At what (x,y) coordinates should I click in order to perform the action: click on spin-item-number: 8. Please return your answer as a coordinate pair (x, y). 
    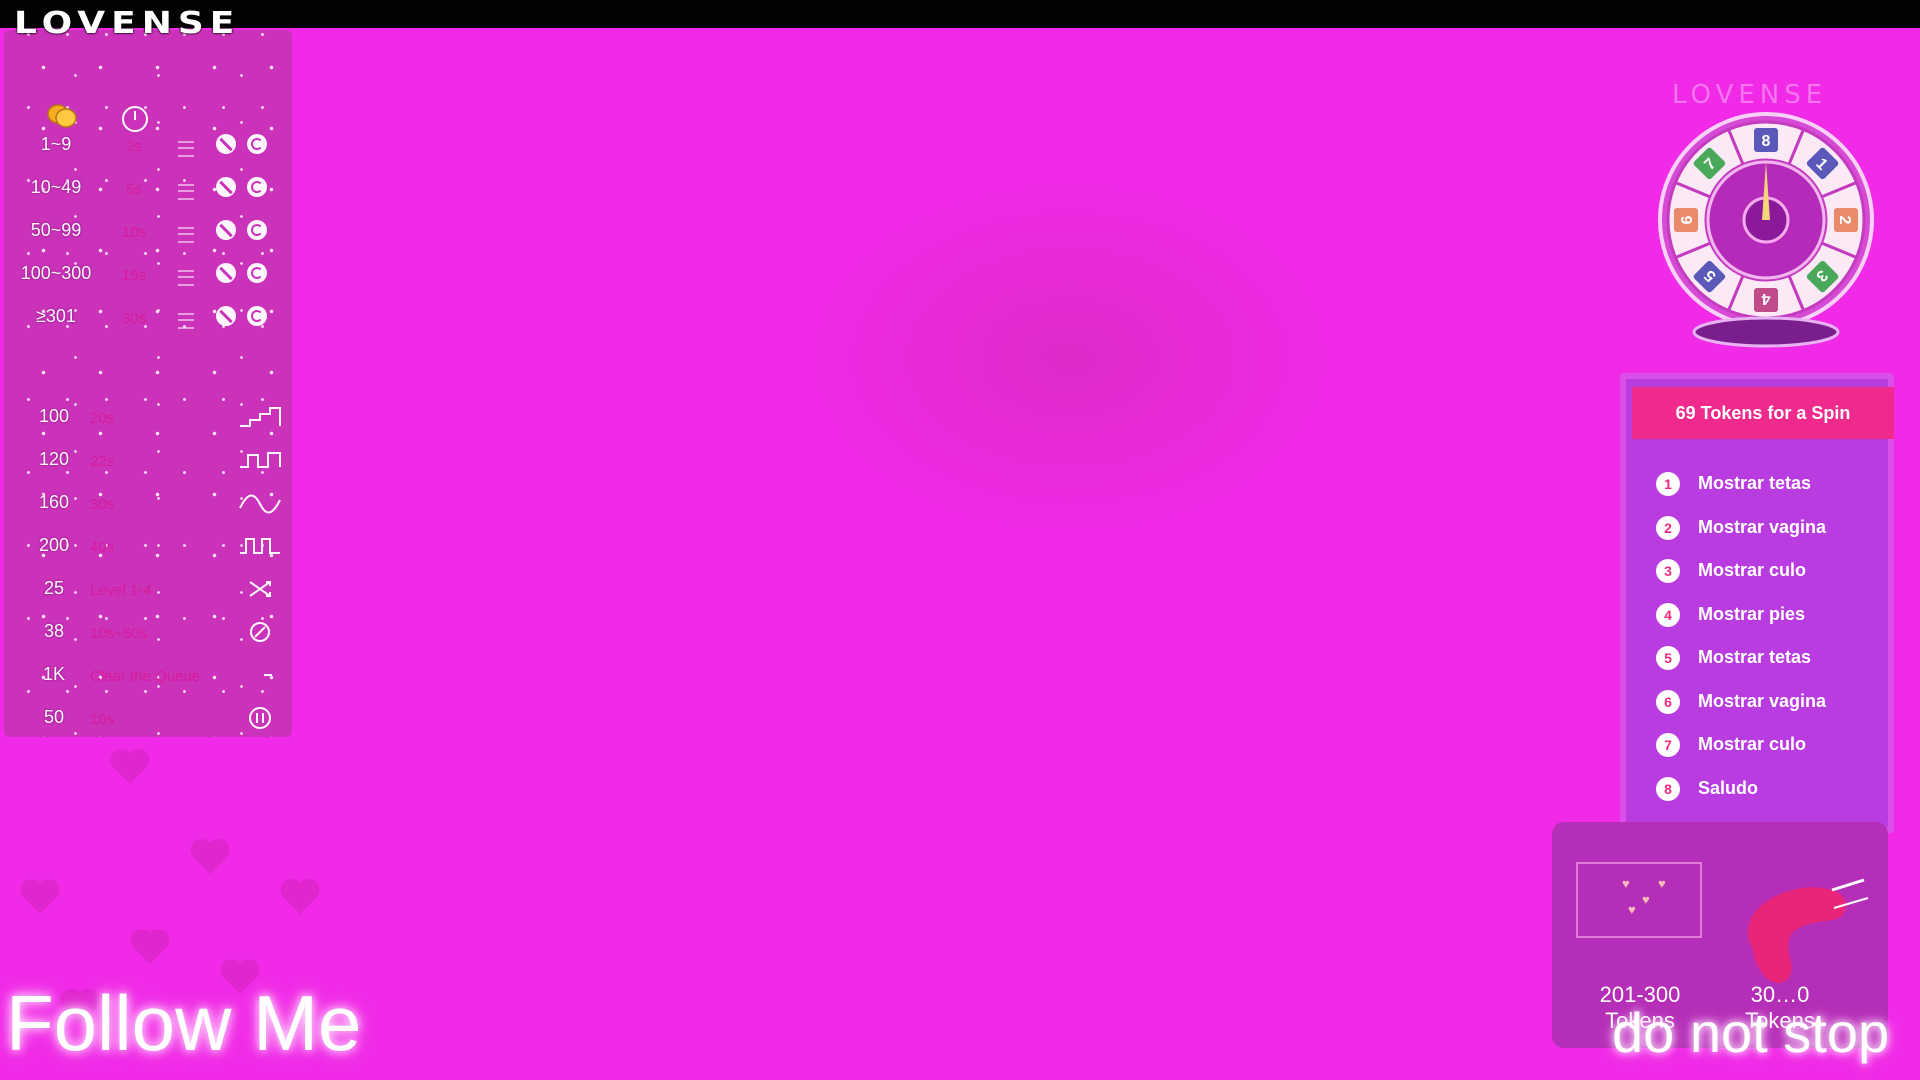
    Looking at the image, I should click on (1668, 788).